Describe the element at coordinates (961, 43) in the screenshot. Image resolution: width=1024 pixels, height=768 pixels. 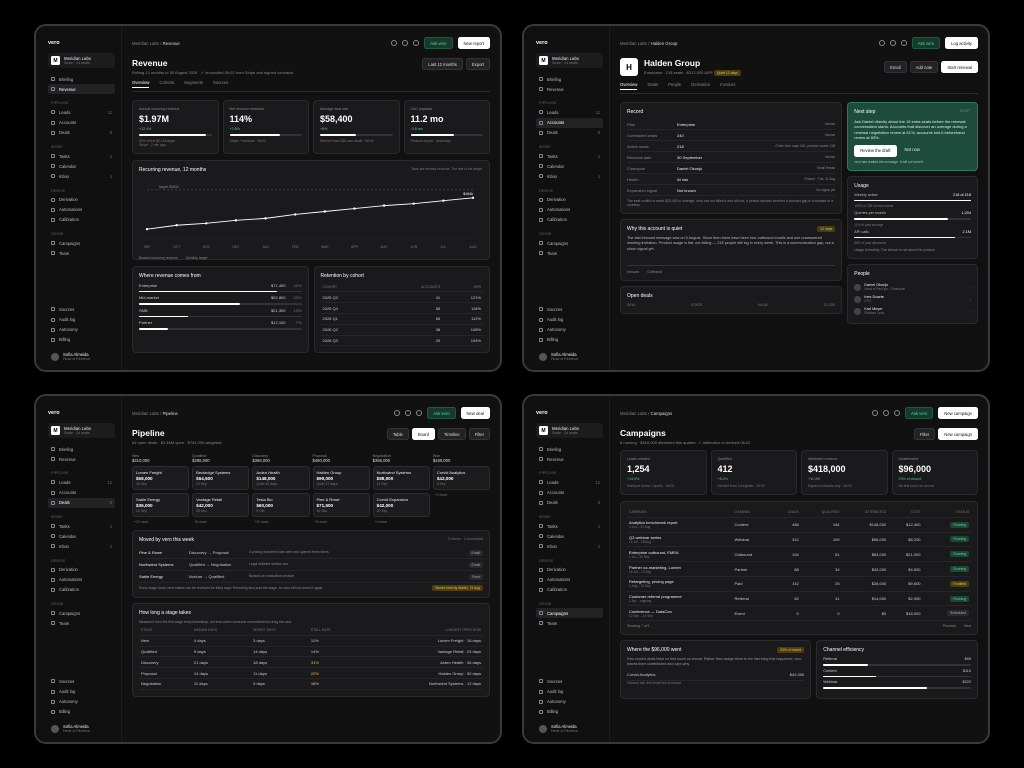
I see `log-activity-button: Log activity` at that location.